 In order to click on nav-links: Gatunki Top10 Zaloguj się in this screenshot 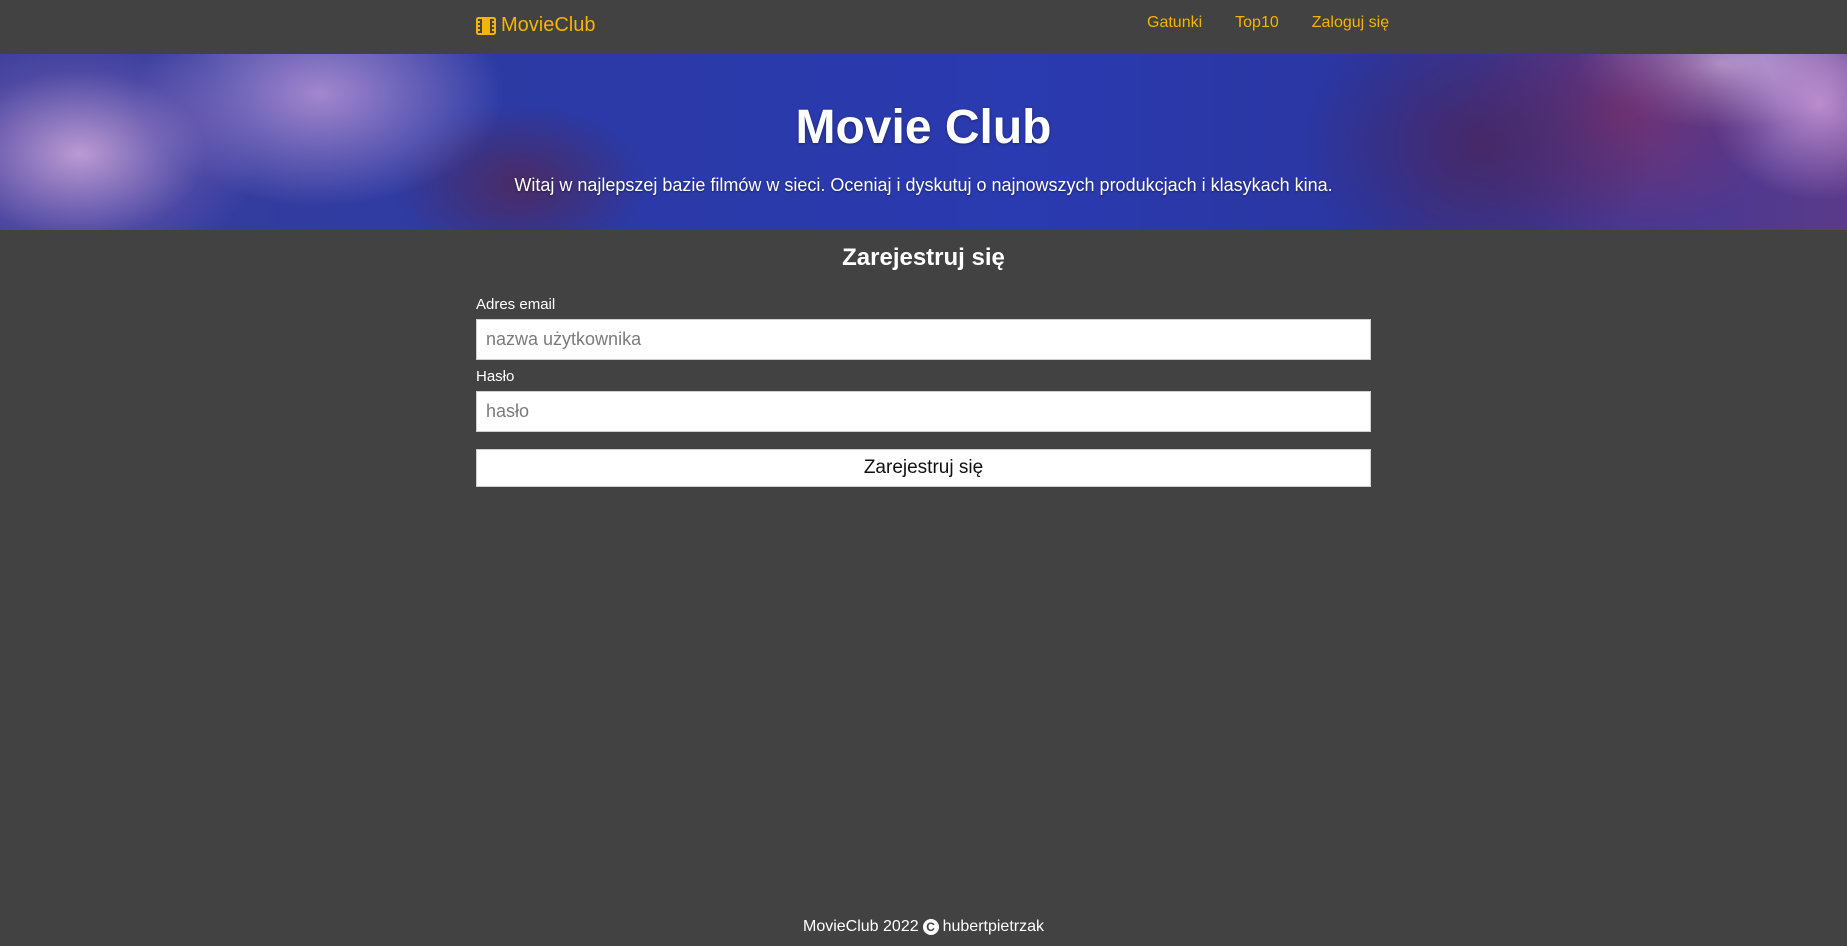, I will do `click(1268, 23)`.